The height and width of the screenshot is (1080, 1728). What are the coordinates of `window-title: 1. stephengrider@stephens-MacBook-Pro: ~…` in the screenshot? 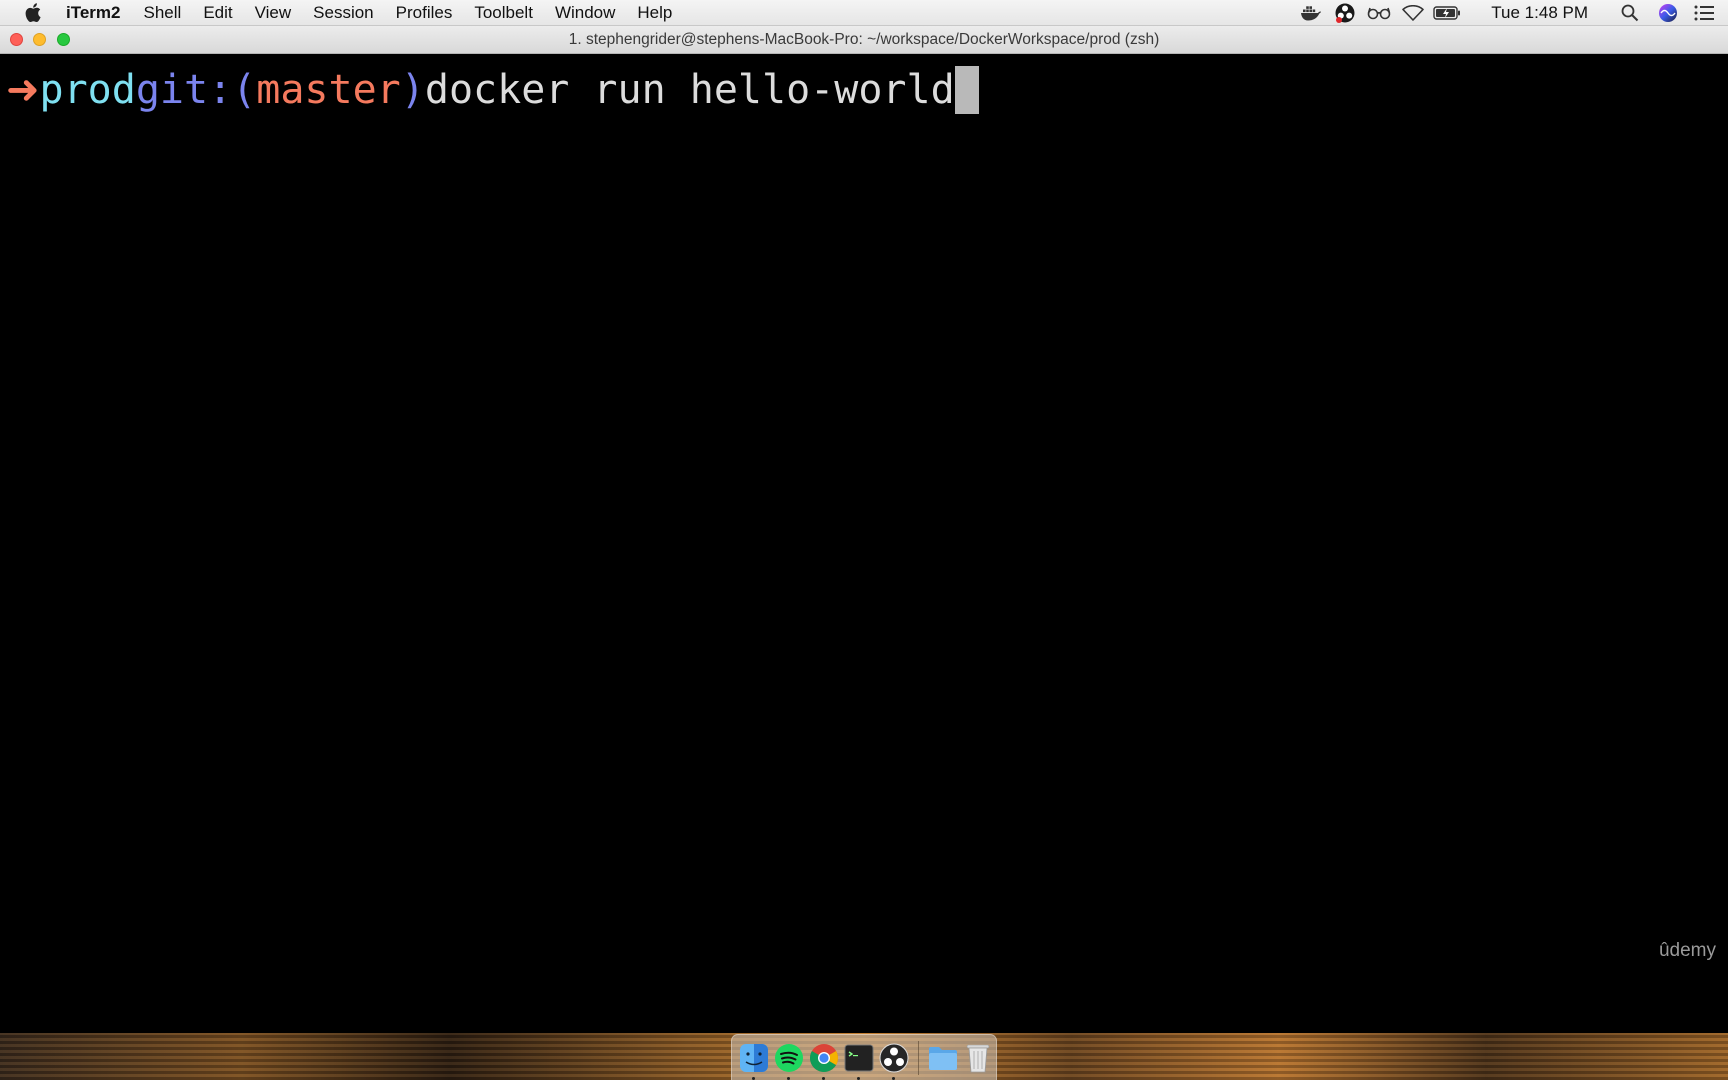 It's located at (864, 39).